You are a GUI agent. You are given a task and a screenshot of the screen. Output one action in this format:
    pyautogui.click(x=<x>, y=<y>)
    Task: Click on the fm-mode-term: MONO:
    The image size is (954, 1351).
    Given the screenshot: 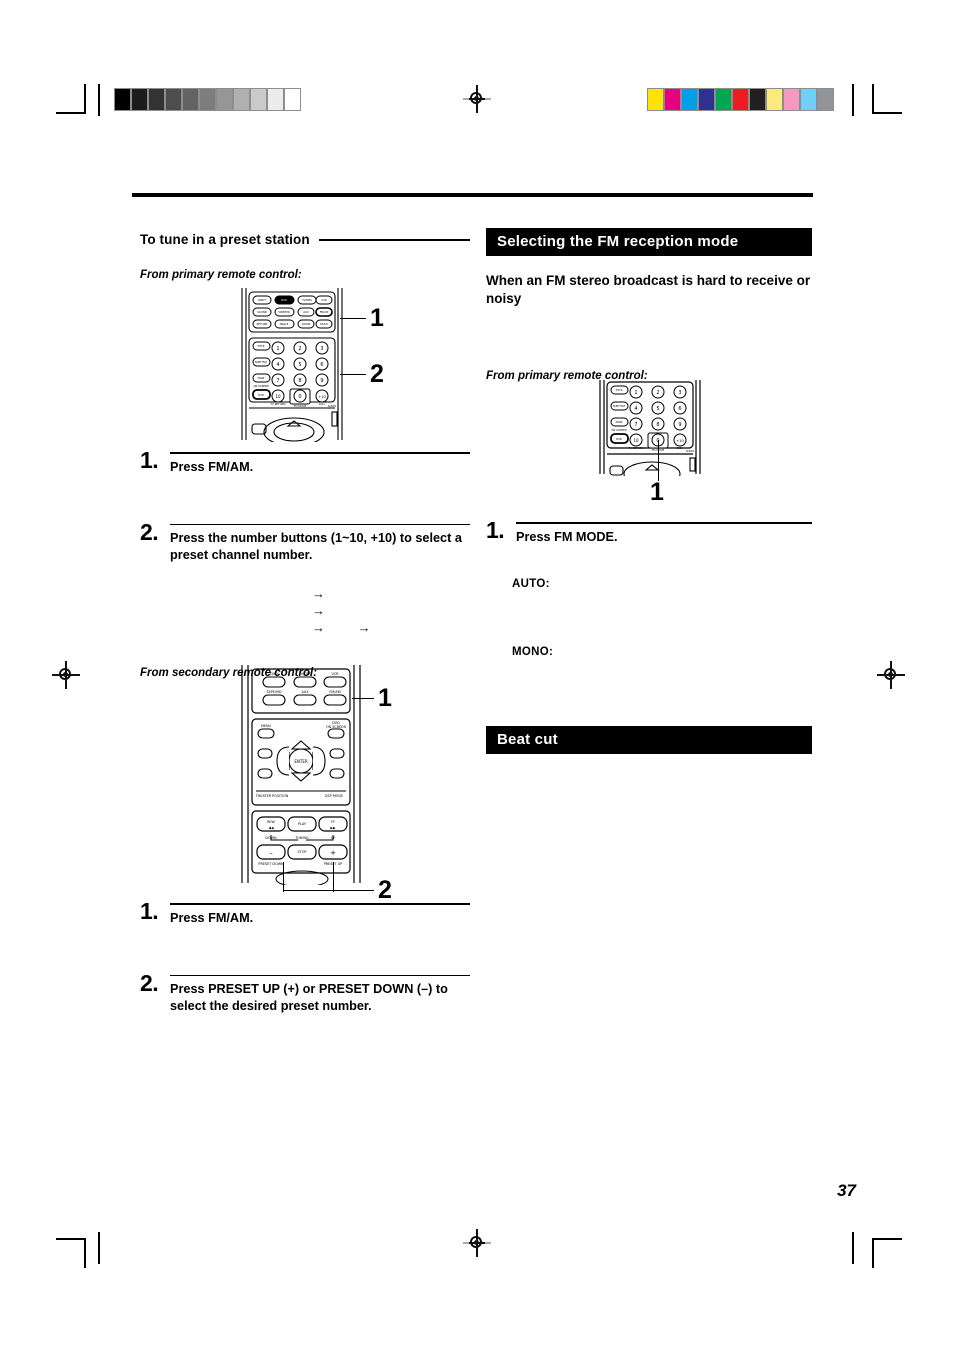 What is the action you would take?
    pyautogui.click(x=533, y=651)
    